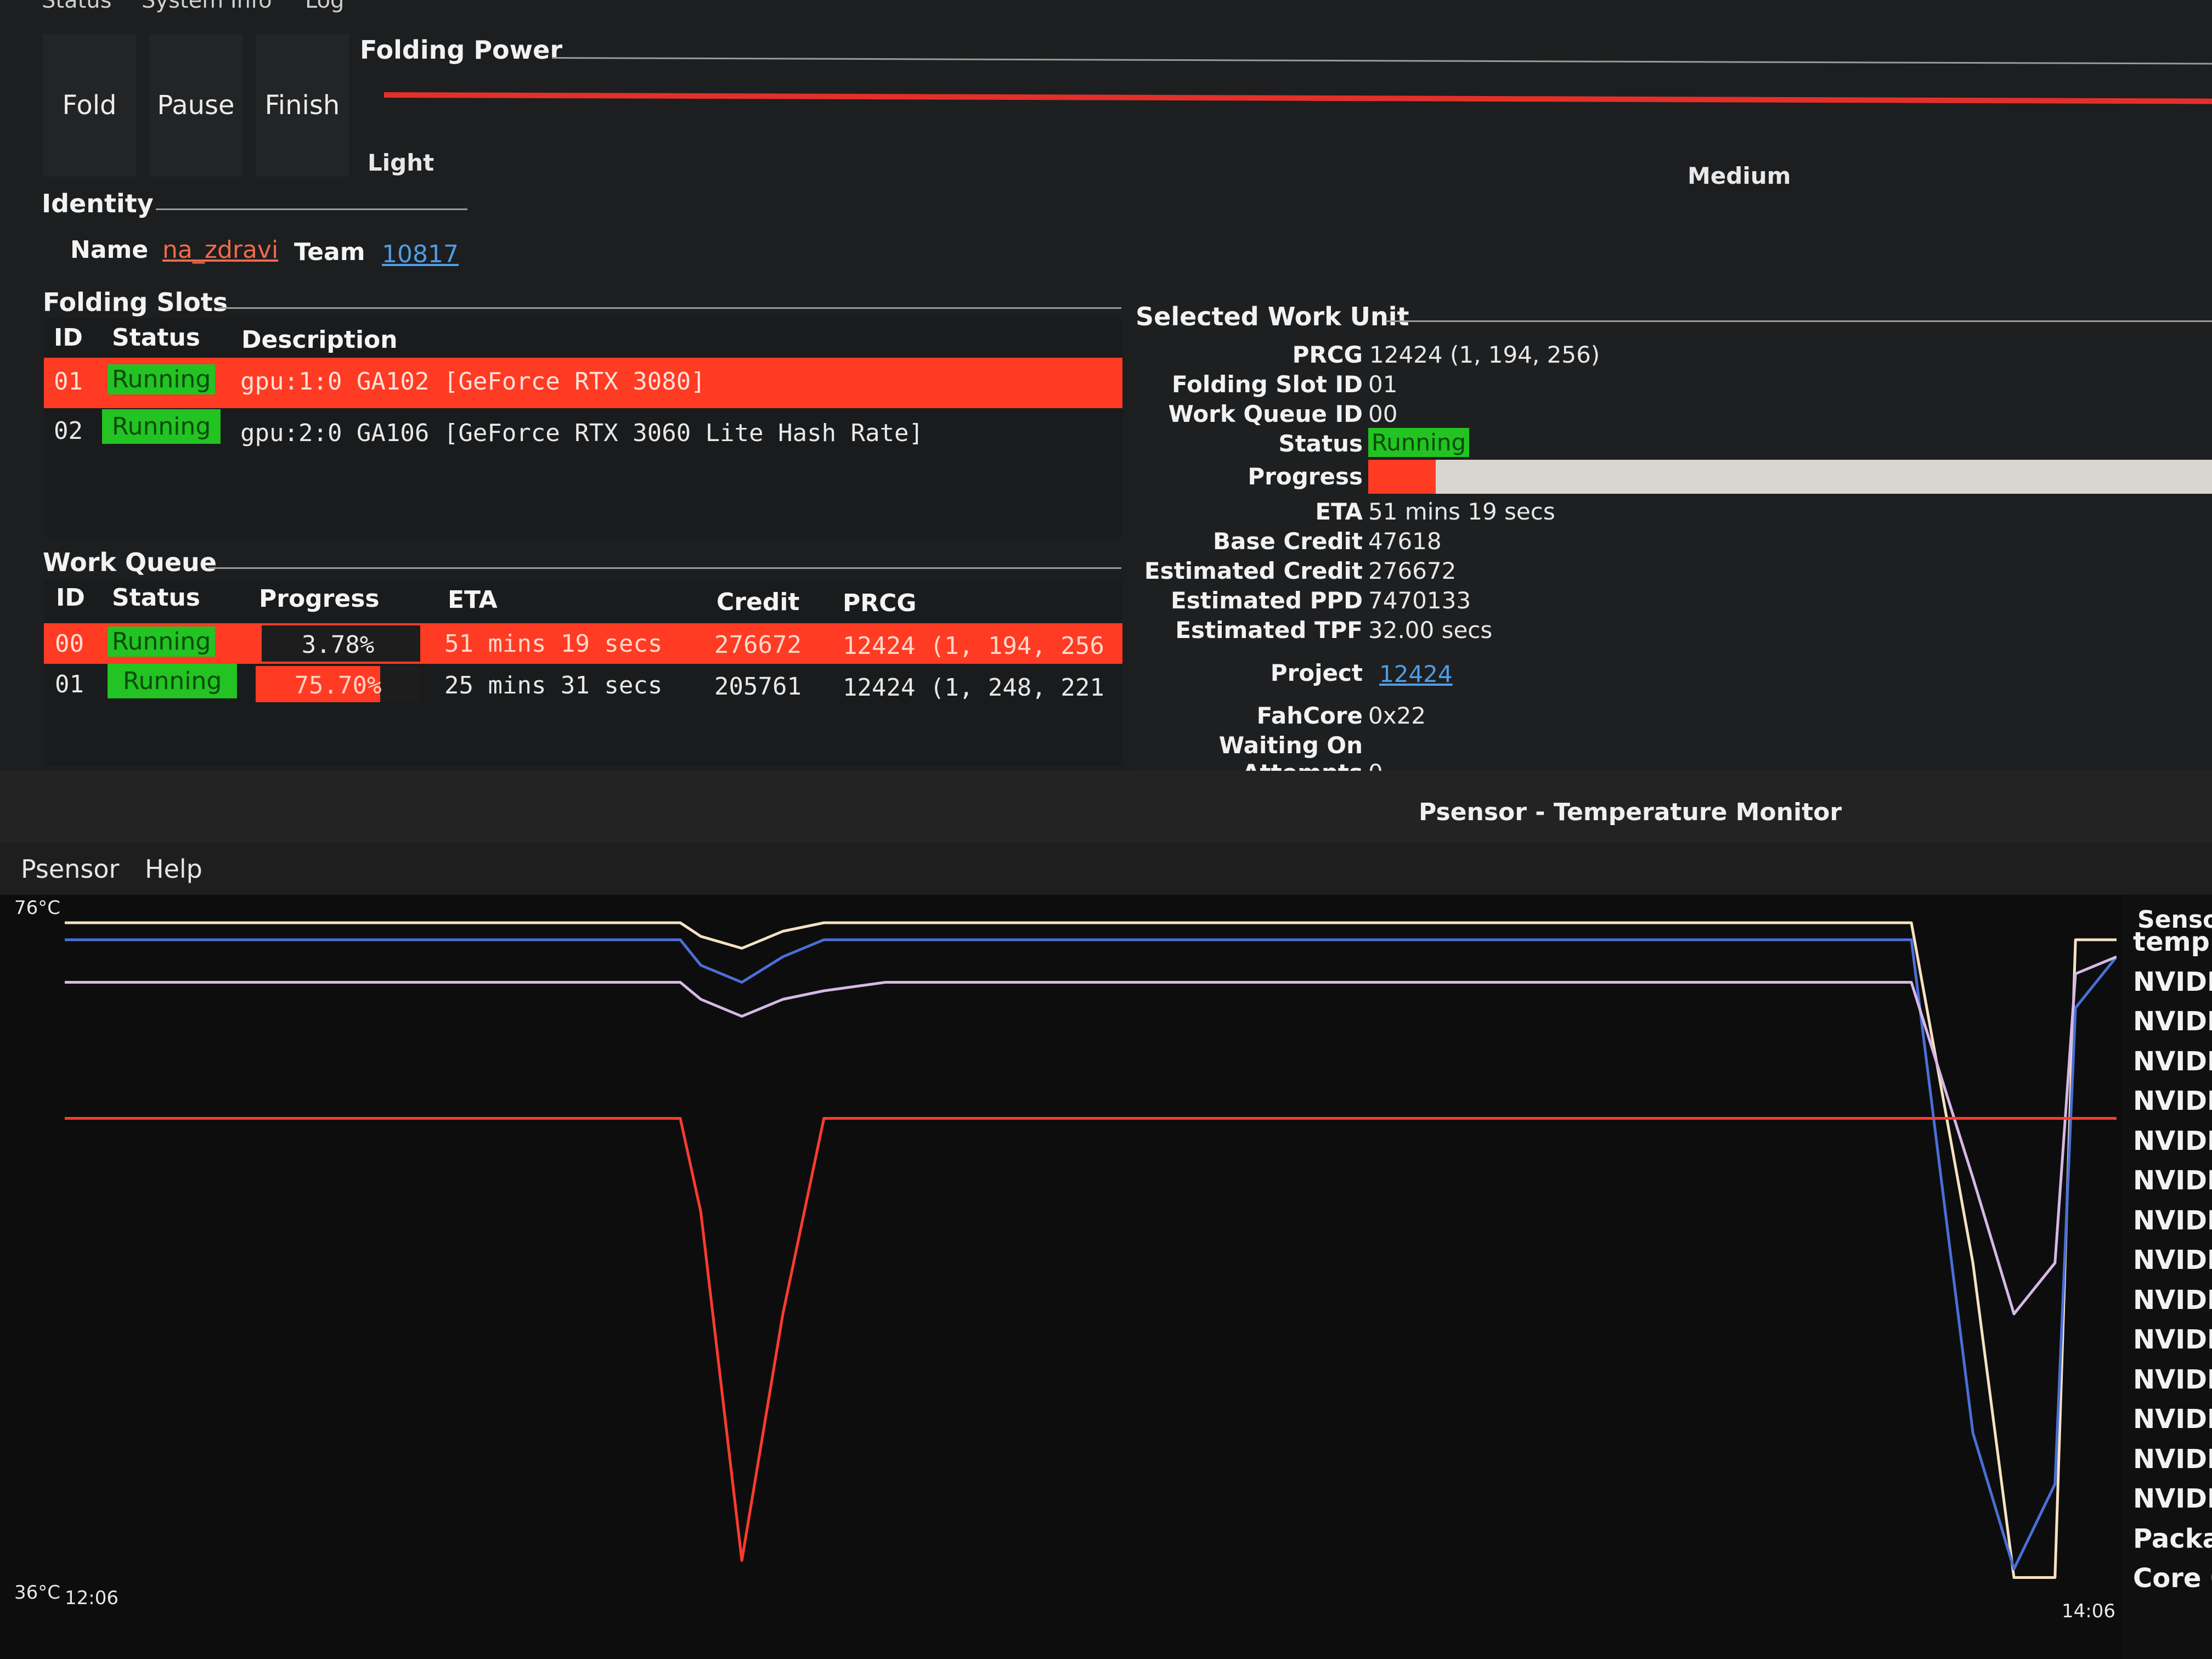 The height and width of the screenshot is (1659, 2212). What do you see at coordinates (1269, 630) in the screenshot?
I see `wu-tpf-label: Estimated TPF` at bounding box center [1269, 630].